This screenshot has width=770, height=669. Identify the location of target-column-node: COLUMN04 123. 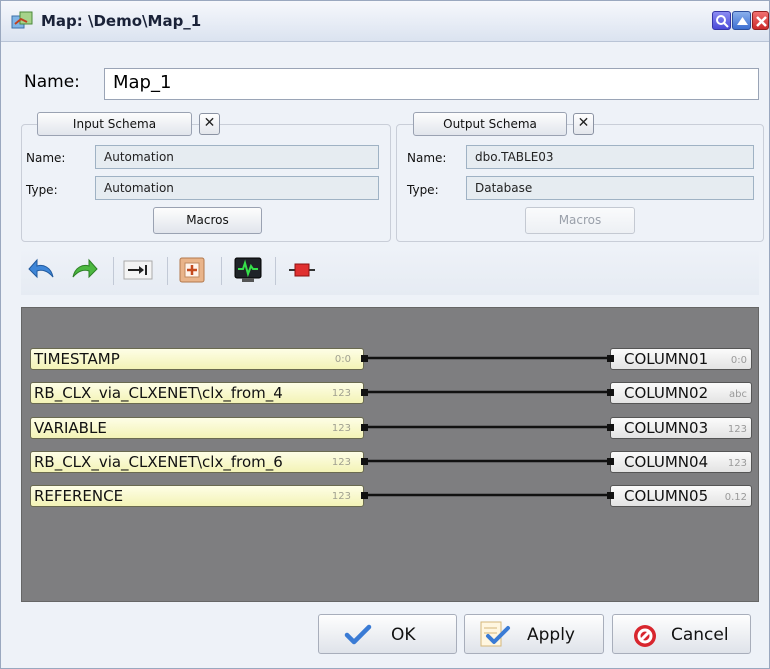
(679, 462).